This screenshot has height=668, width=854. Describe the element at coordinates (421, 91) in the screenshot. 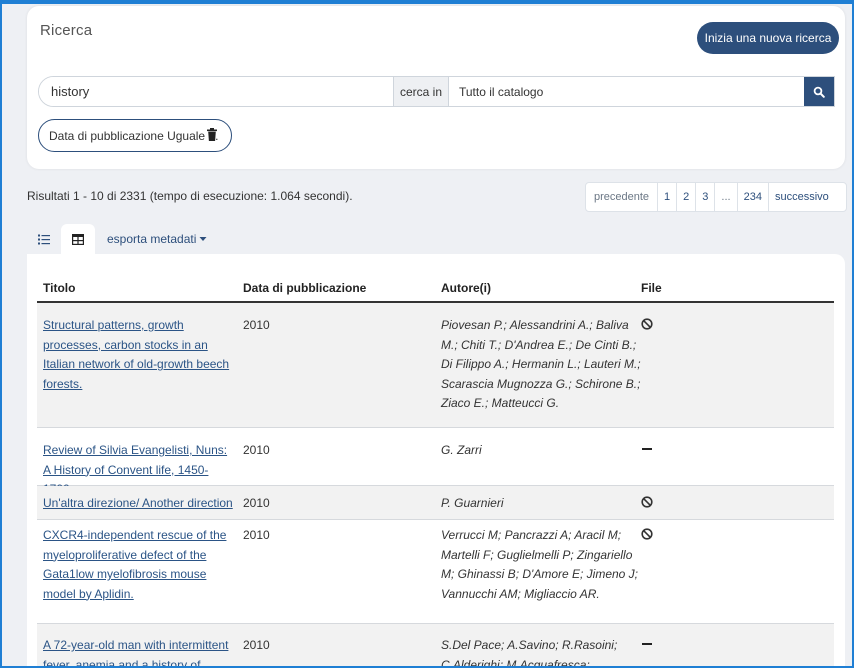

I see `cerca-in-label: cerca in` at that location.